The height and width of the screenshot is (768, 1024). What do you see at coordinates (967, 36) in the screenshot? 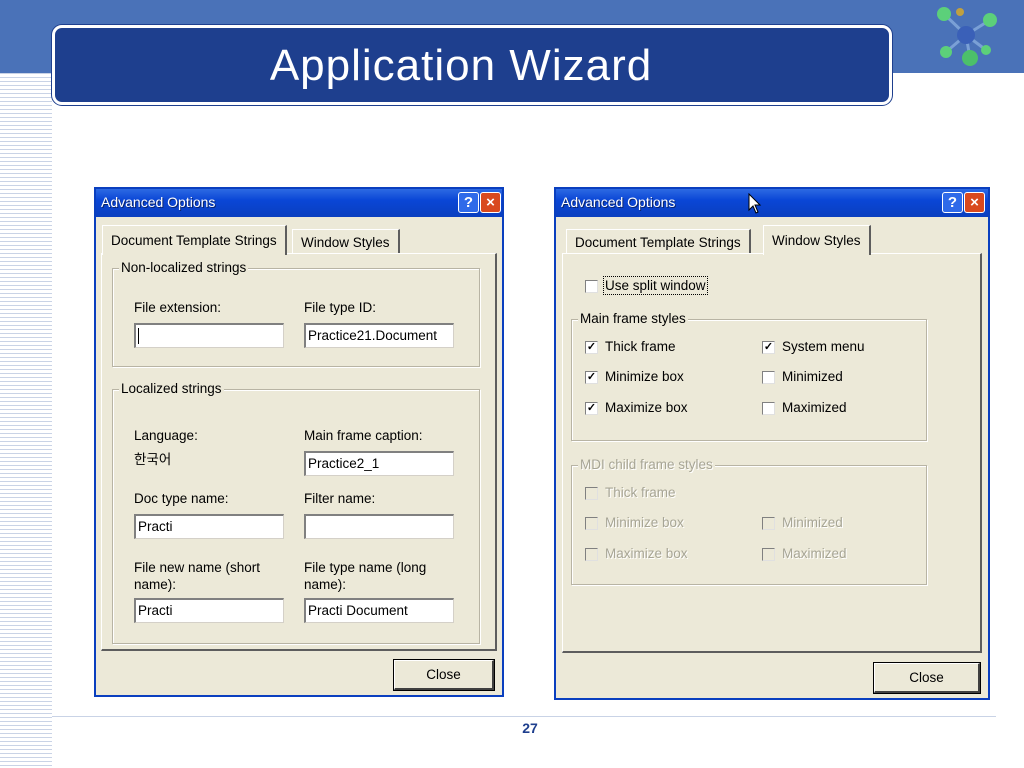
I see `molecule-logo-icon` at bounding box center [967, 36].